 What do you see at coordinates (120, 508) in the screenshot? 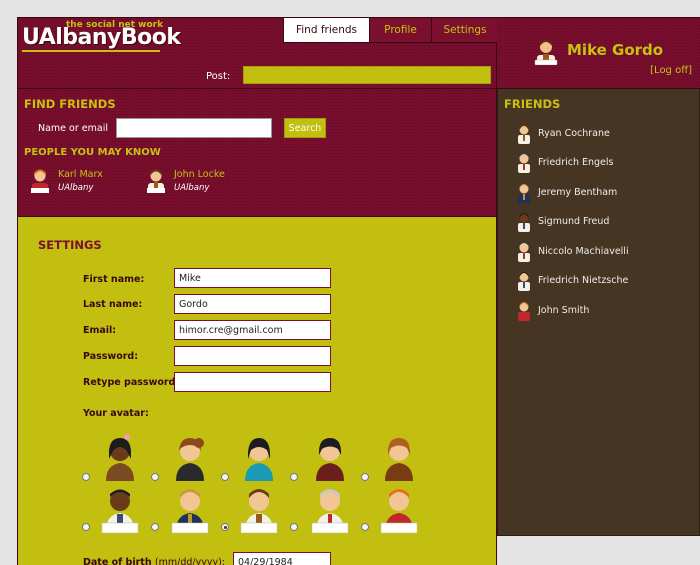
I see `avatar-black-man-icon` at bounding box center [120, 508].